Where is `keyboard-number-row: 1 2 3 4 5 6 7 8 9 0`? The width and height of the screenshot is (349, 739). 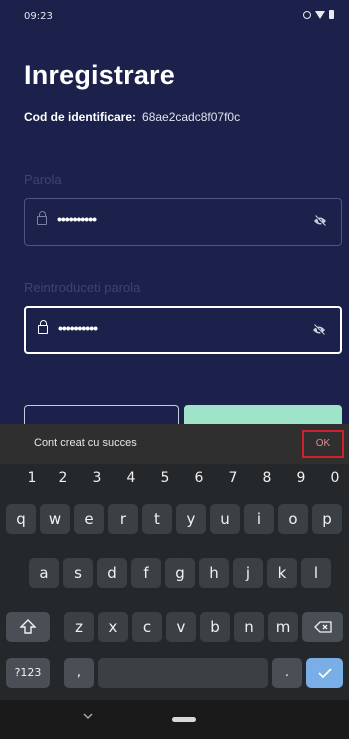 keyboard-number-row: 1 2 3 4 5 6 7 8 9 0 is located at coordinates (174, 486).